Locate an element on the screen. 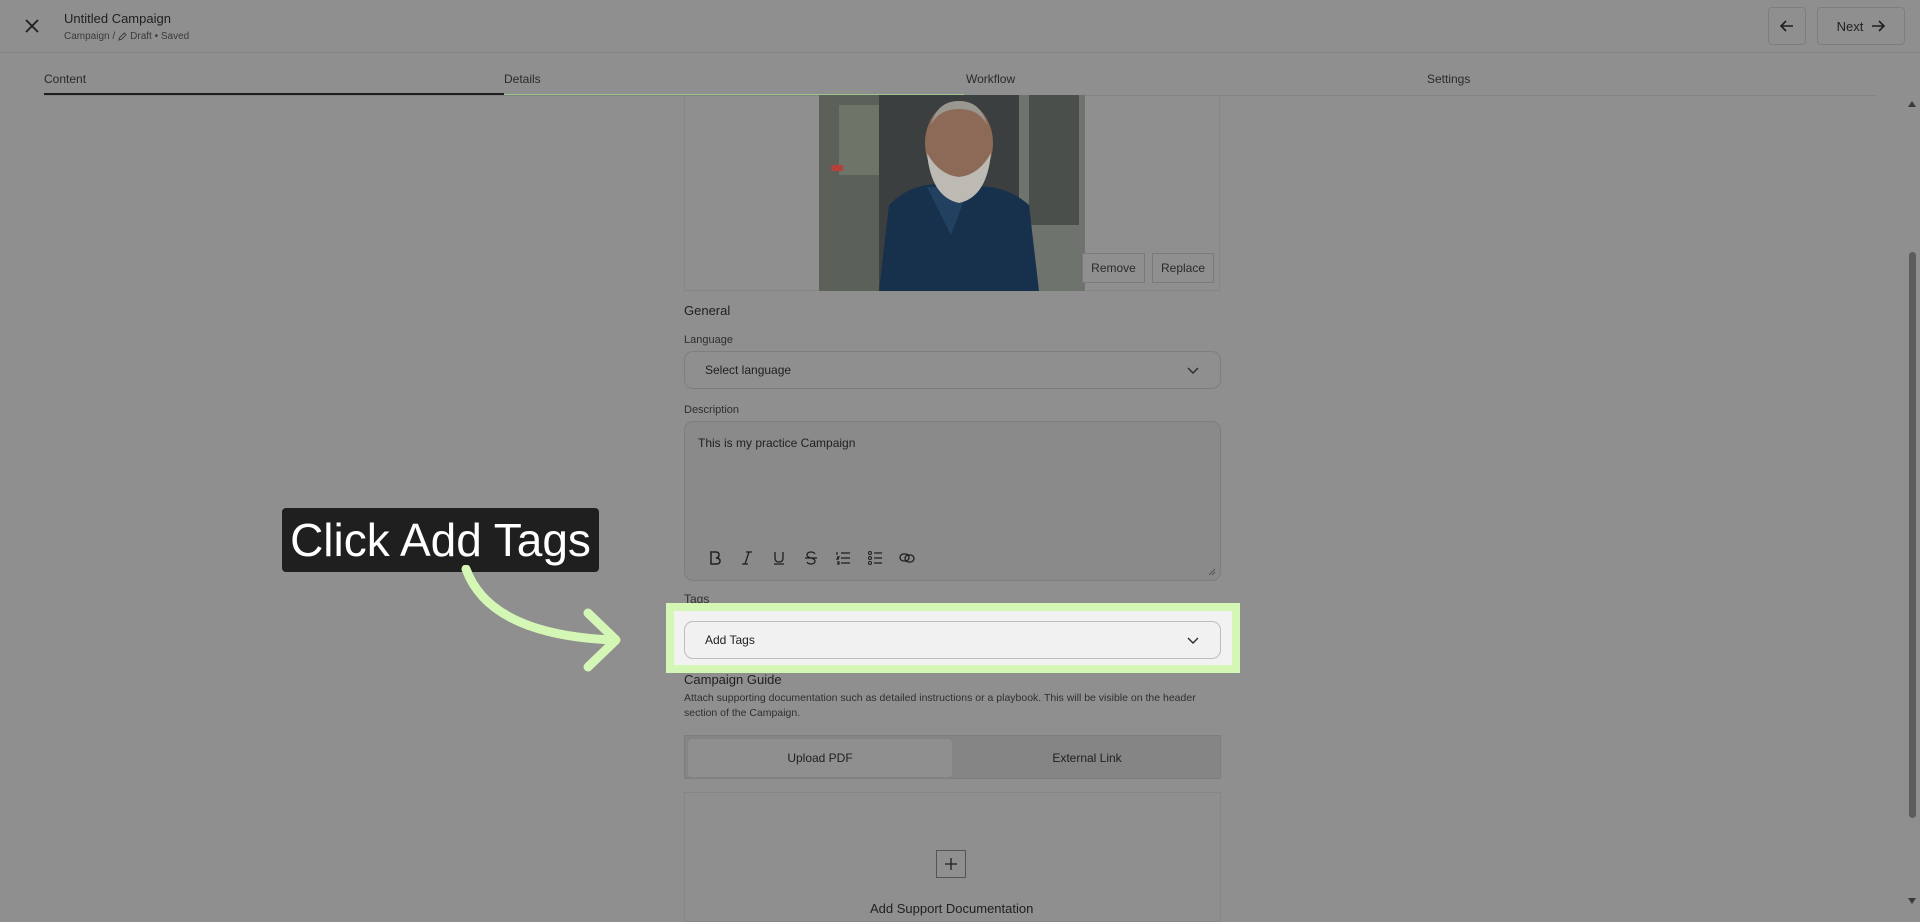 This screenshot has width=1920, height=922. campaign-guide-heading: Campaign Guide is located at coordinates (733, 679).